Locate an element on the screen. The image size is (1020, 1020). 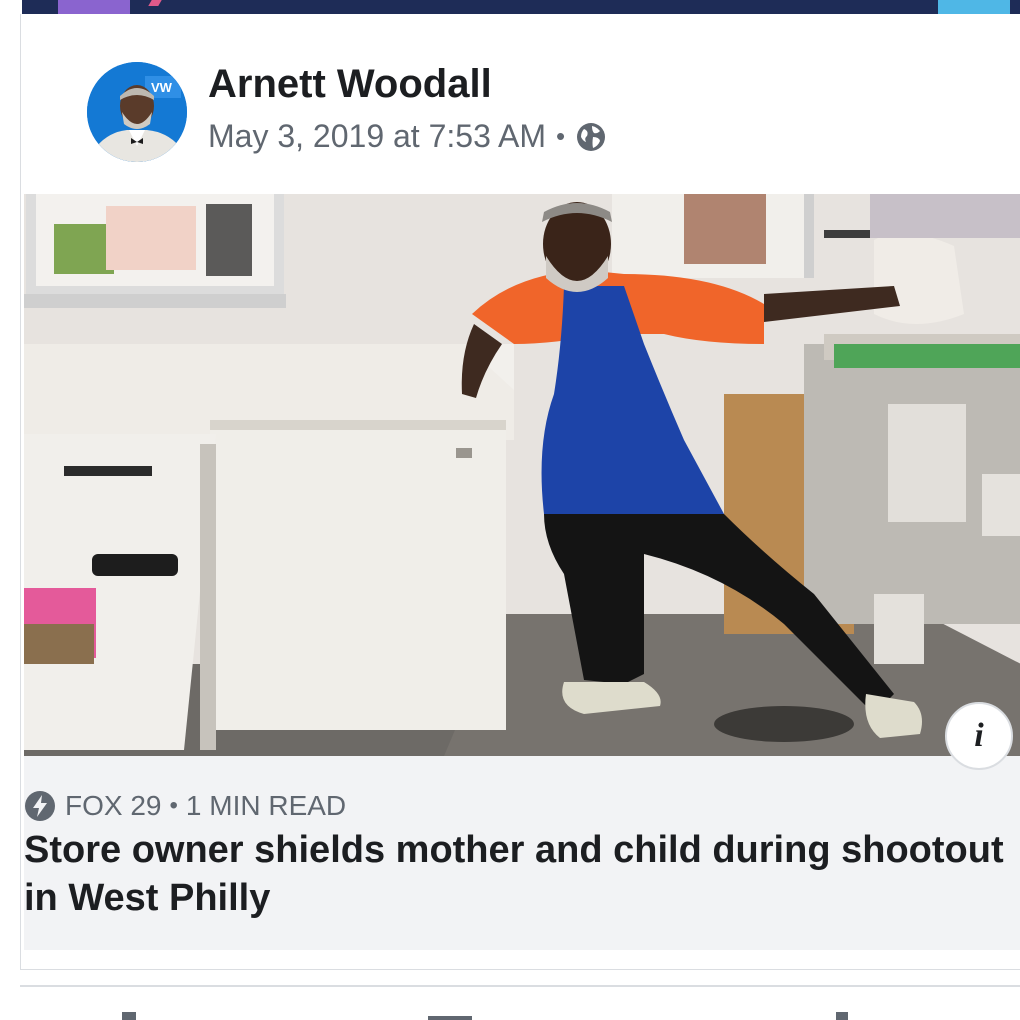
banner-accent-pink is located at coordinates (155, 3).